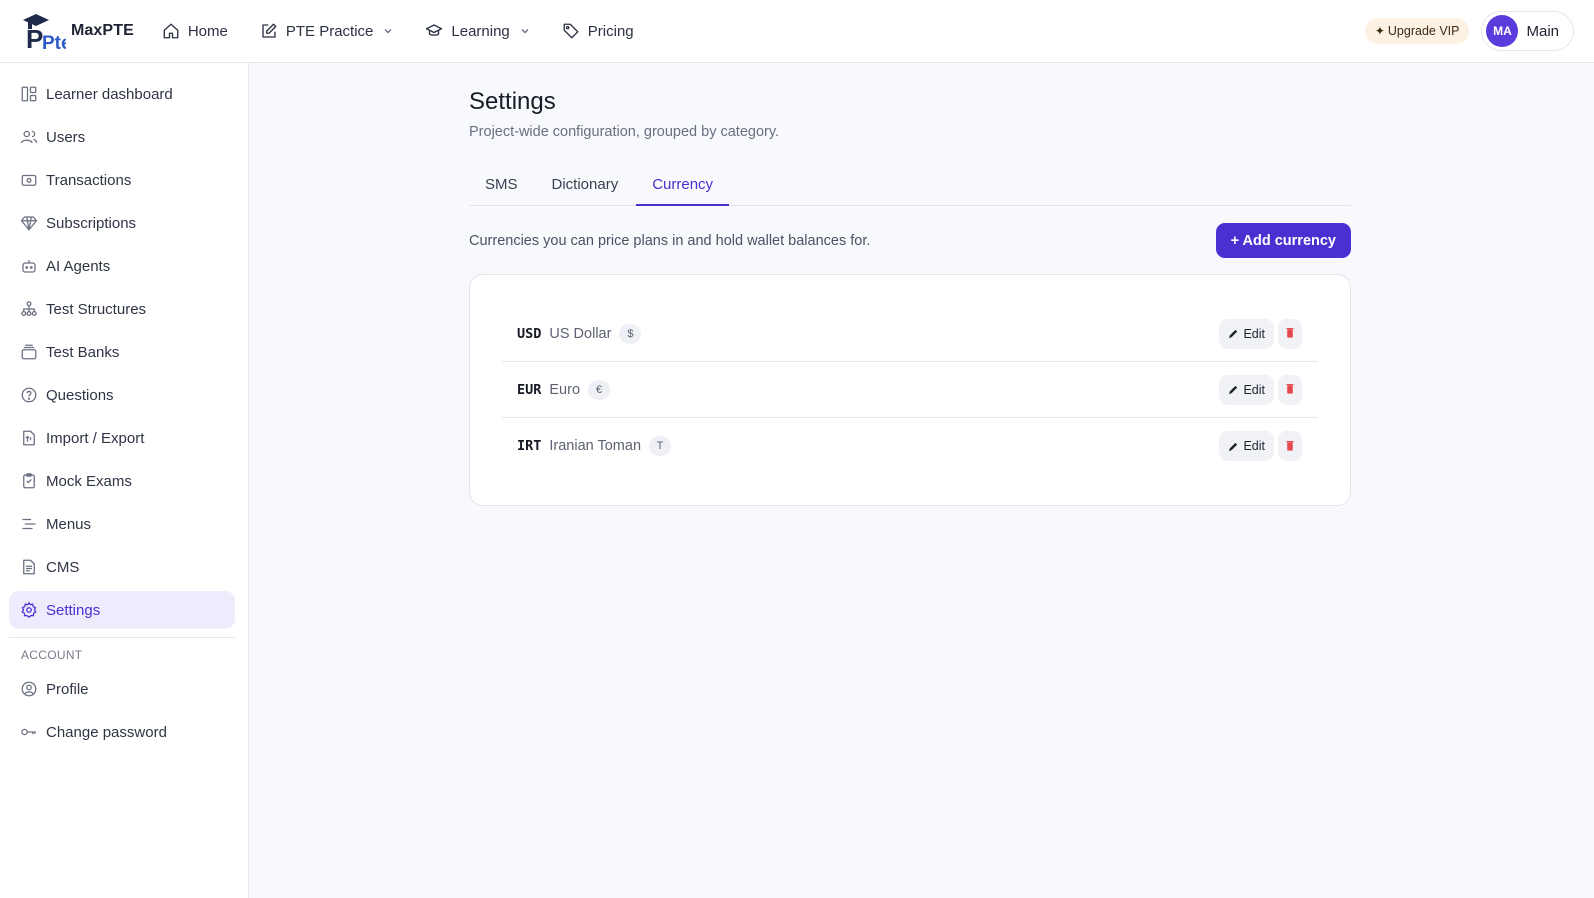 This screenshot has height=898, width=1594. Describe the element at coordinates (122, 395) in the screenshot. I see `sidebar-item-questions: Questions` at that location.